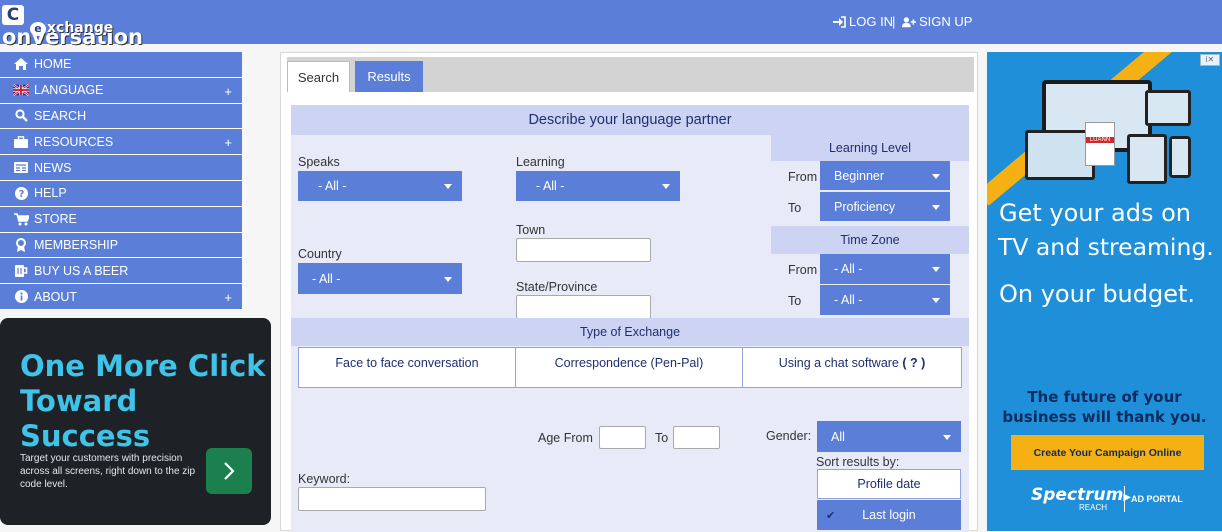 This screenshot has height=532, width=1222. I want to click on ad-line1: Get your ads on, so click(1095, 213).